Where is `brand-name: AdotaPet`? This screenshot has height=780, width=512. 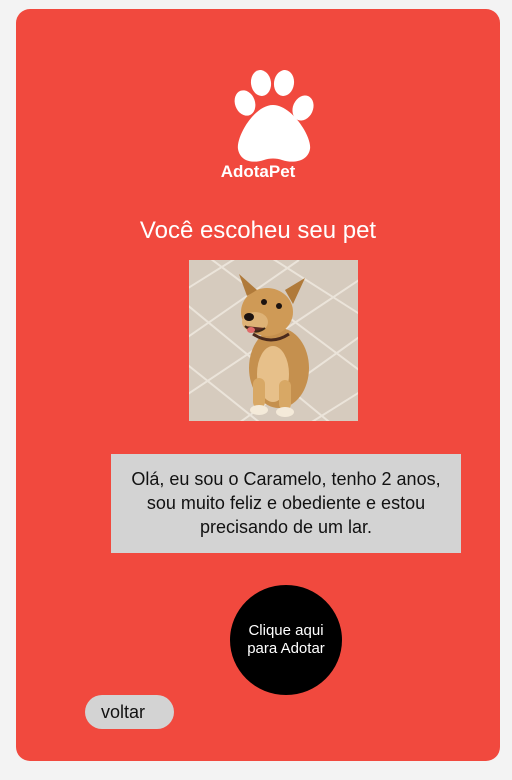 brand-name: AdotaPet is located at coordinates (258, 171).